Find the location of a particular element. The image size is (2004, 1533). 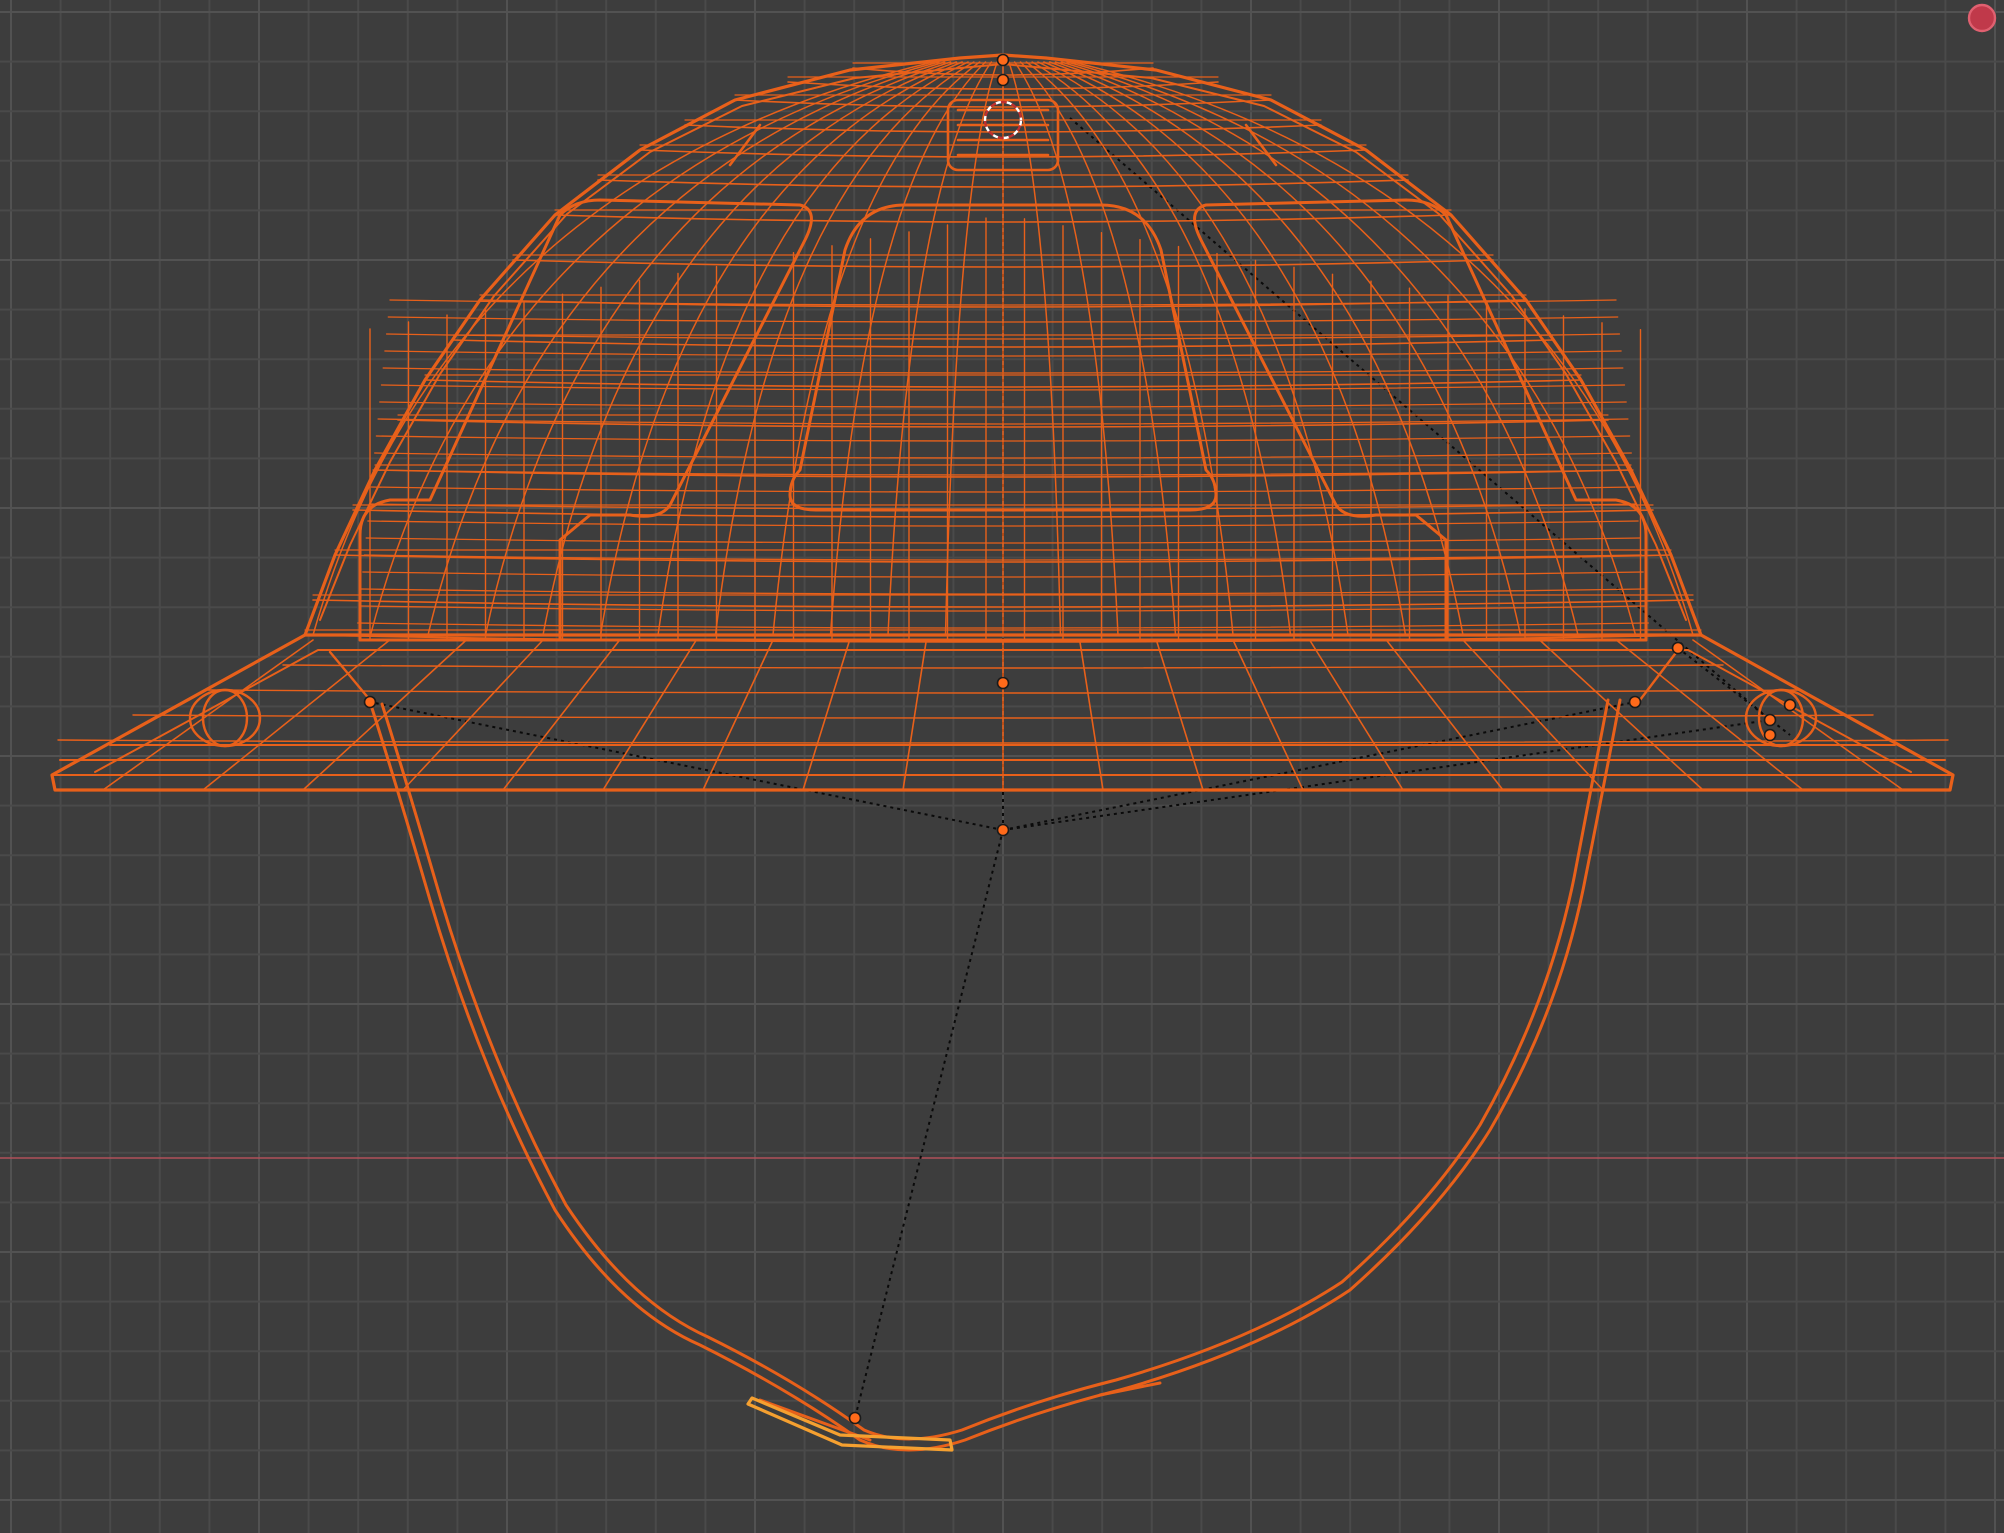

brim-mesh is located at coordinates (1003, 715).